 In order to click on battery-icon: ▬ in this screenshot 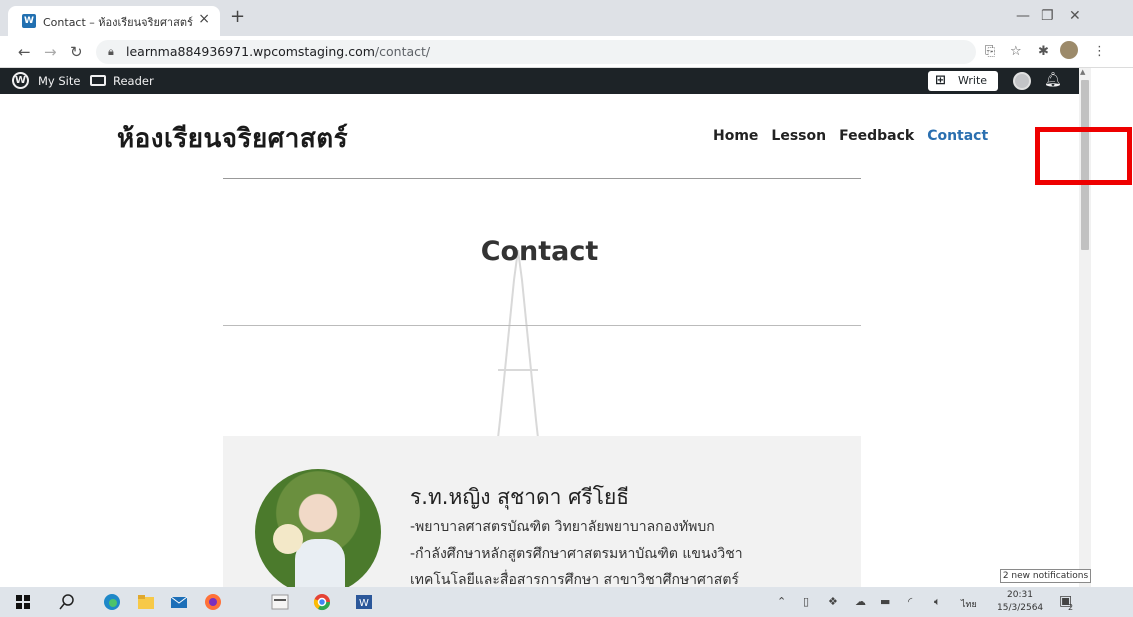, I will do `click(885, 601)`.